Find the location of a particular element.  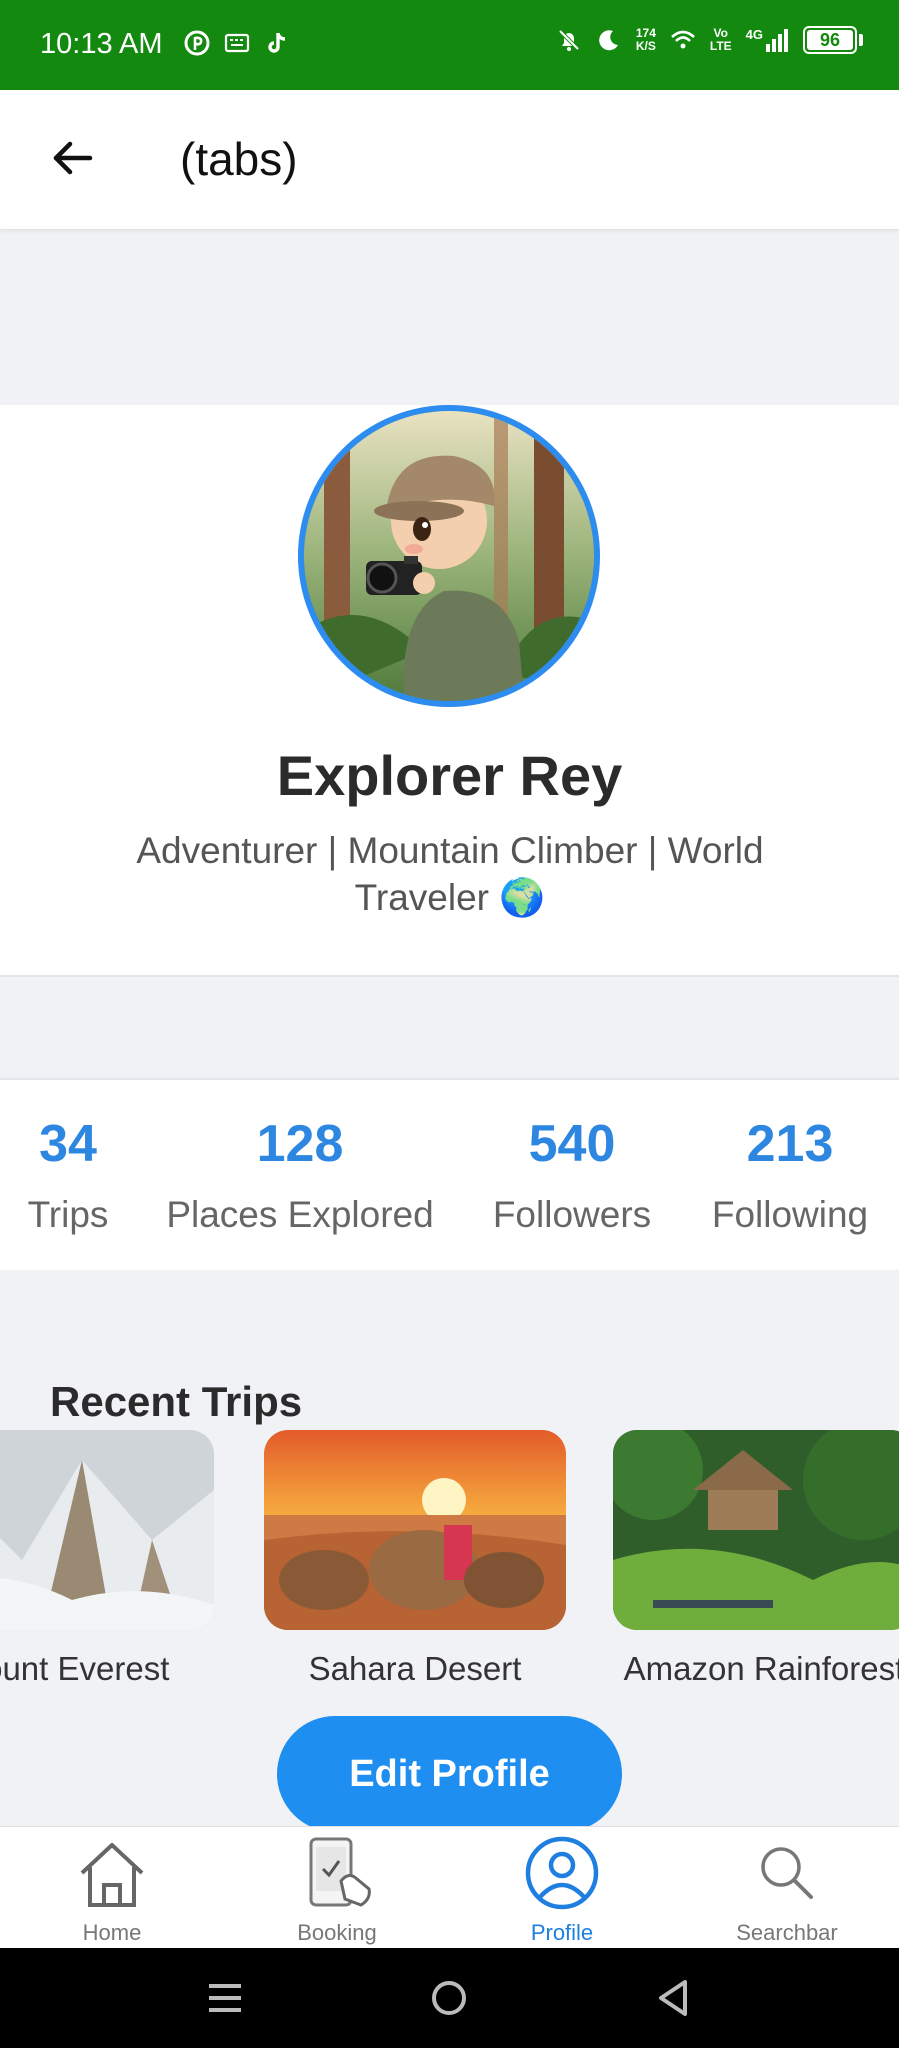

home-circle-icon is located at coordinates (449, 1998).